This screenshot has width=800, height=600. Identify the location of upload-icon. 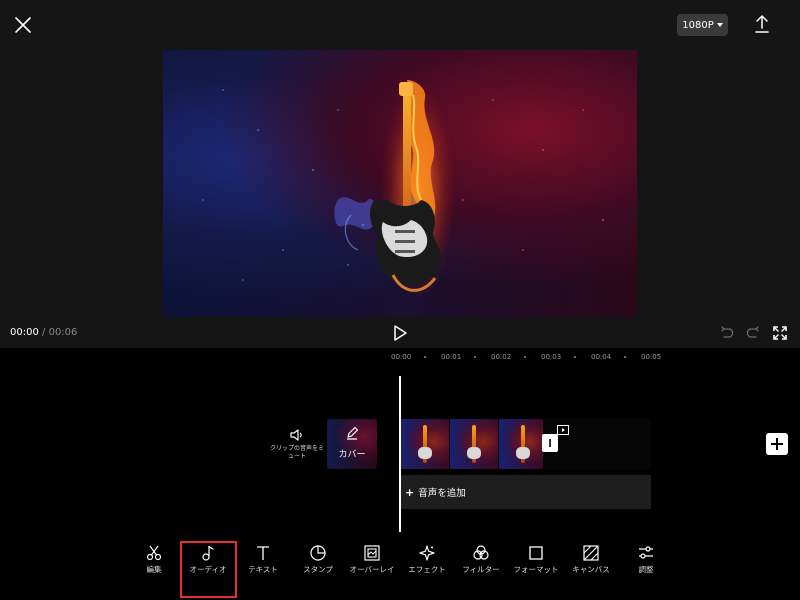
(762, 24).